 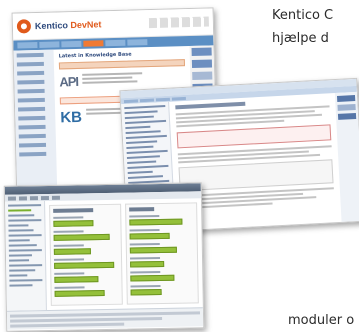 I want to click on green-ui-left-panel, so click(x=86, y=254).